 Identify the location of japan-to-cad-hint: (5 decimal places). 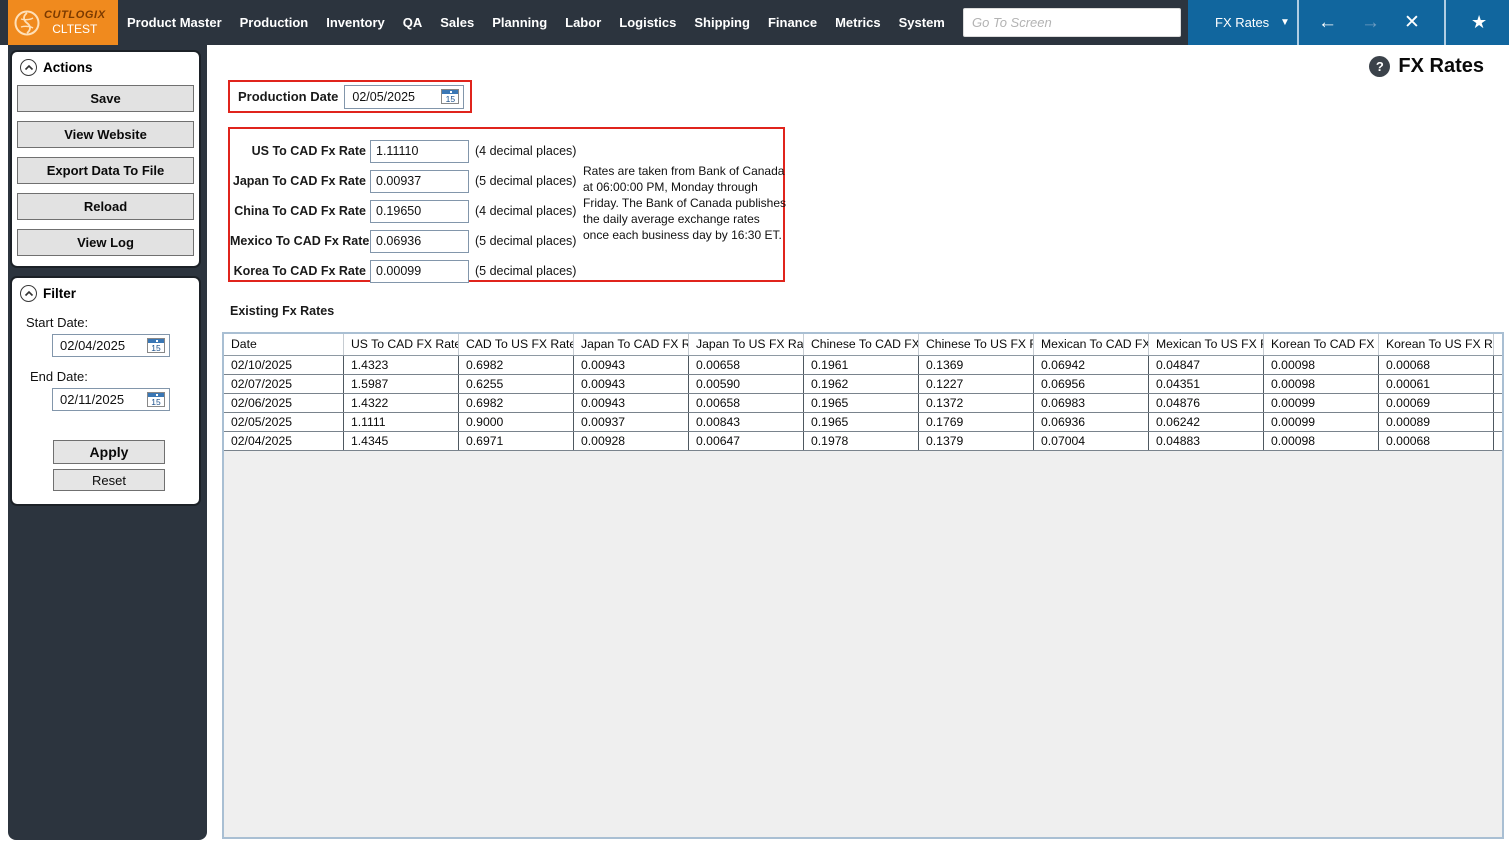
(526, 181).